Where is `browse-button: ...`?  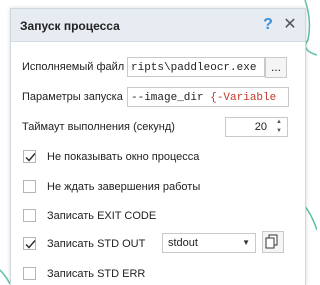 browse-button: ... is located at coordinates (276, 67).